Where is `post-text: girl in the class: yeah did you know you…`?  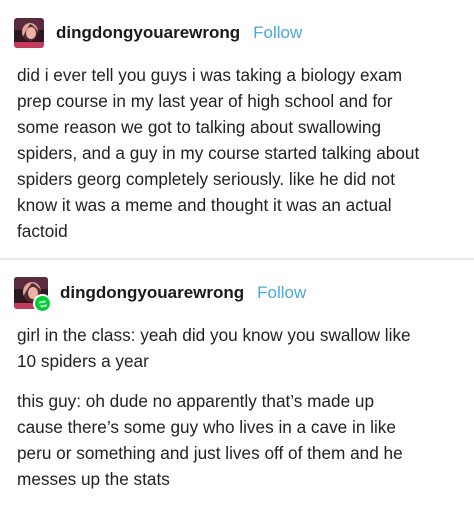
post-text: girl in the class: yeah did you know you… is located at coordinates (242, 348).